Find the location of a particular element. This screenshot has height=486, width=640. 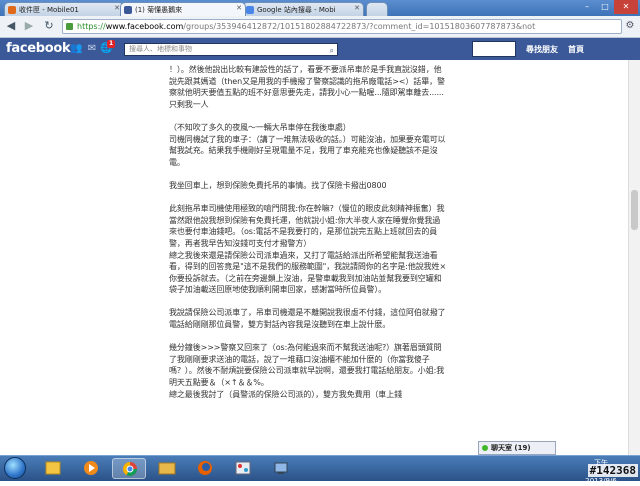

find-friends-link: 尋找朋友 is located at coordinates (542, 49).